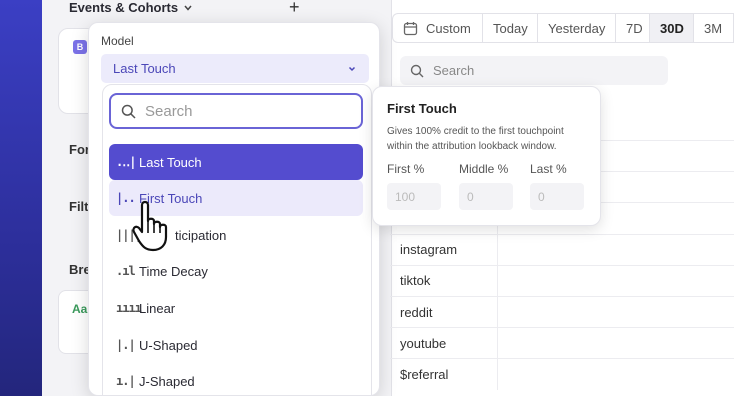  I want to click on source-cell: $referral, so click(444, 374).